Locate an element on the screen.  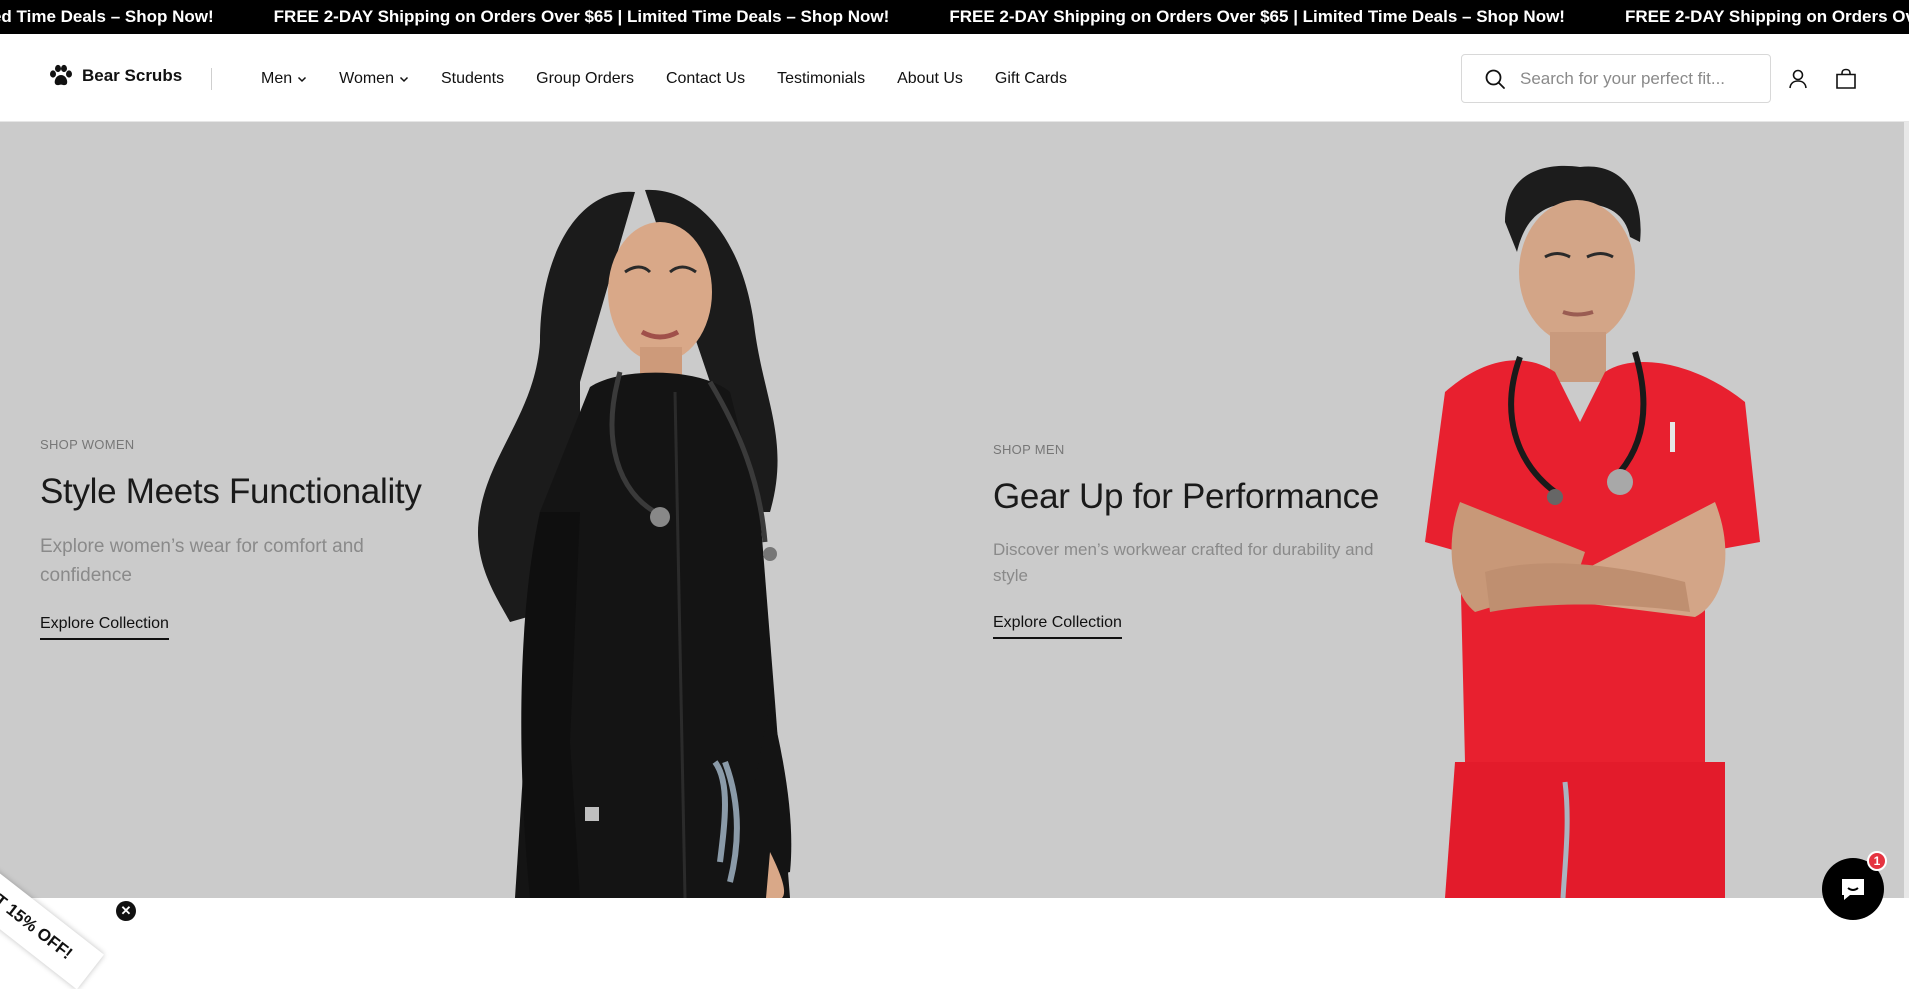
women-model-image is located at coordinates (650, 540).